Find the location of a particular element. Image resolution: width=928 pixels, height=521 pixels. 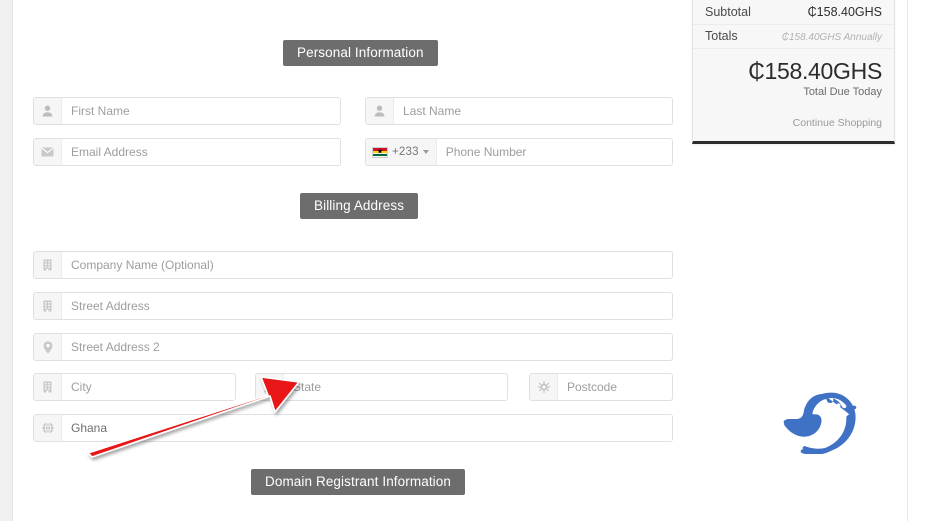

street-address-field: Street Address is located at coordinates (353, 306).